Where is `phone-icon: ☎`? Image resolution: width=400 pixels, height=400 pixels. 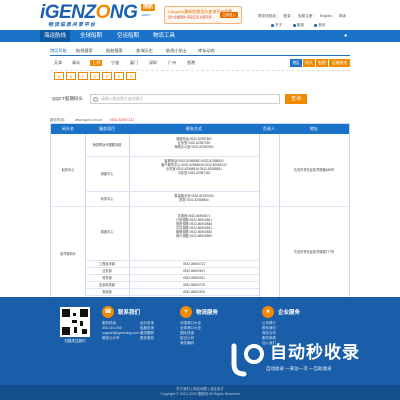 phone-icon: ☎ is located at coordinates (108, 312).